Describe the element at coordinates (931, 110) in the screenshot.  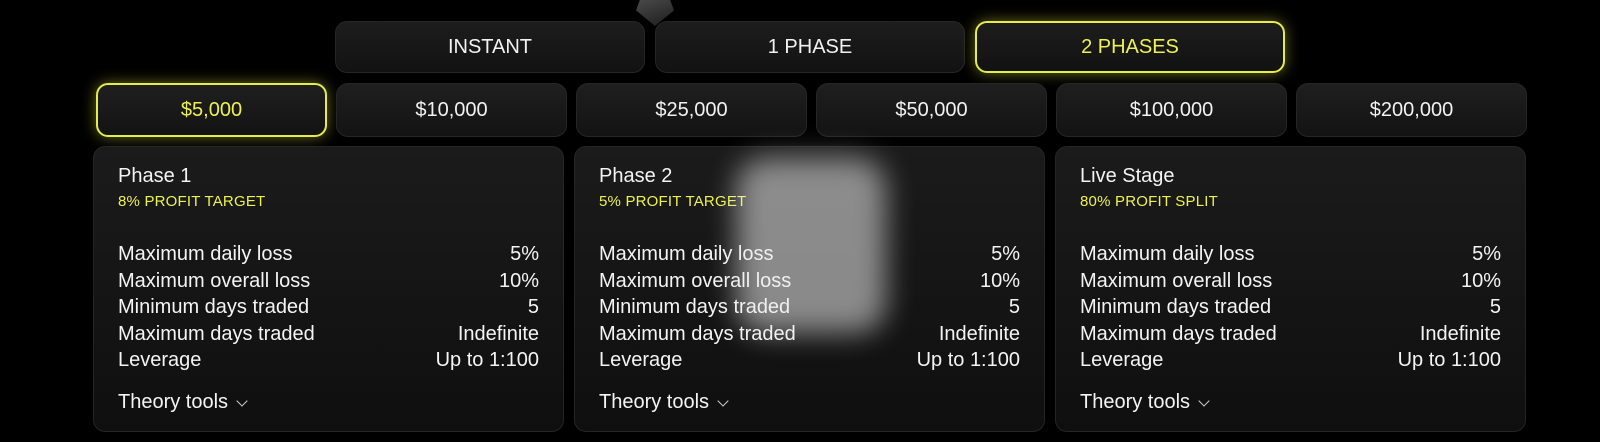
I see `amount-50000-button: $50,000` at that location.